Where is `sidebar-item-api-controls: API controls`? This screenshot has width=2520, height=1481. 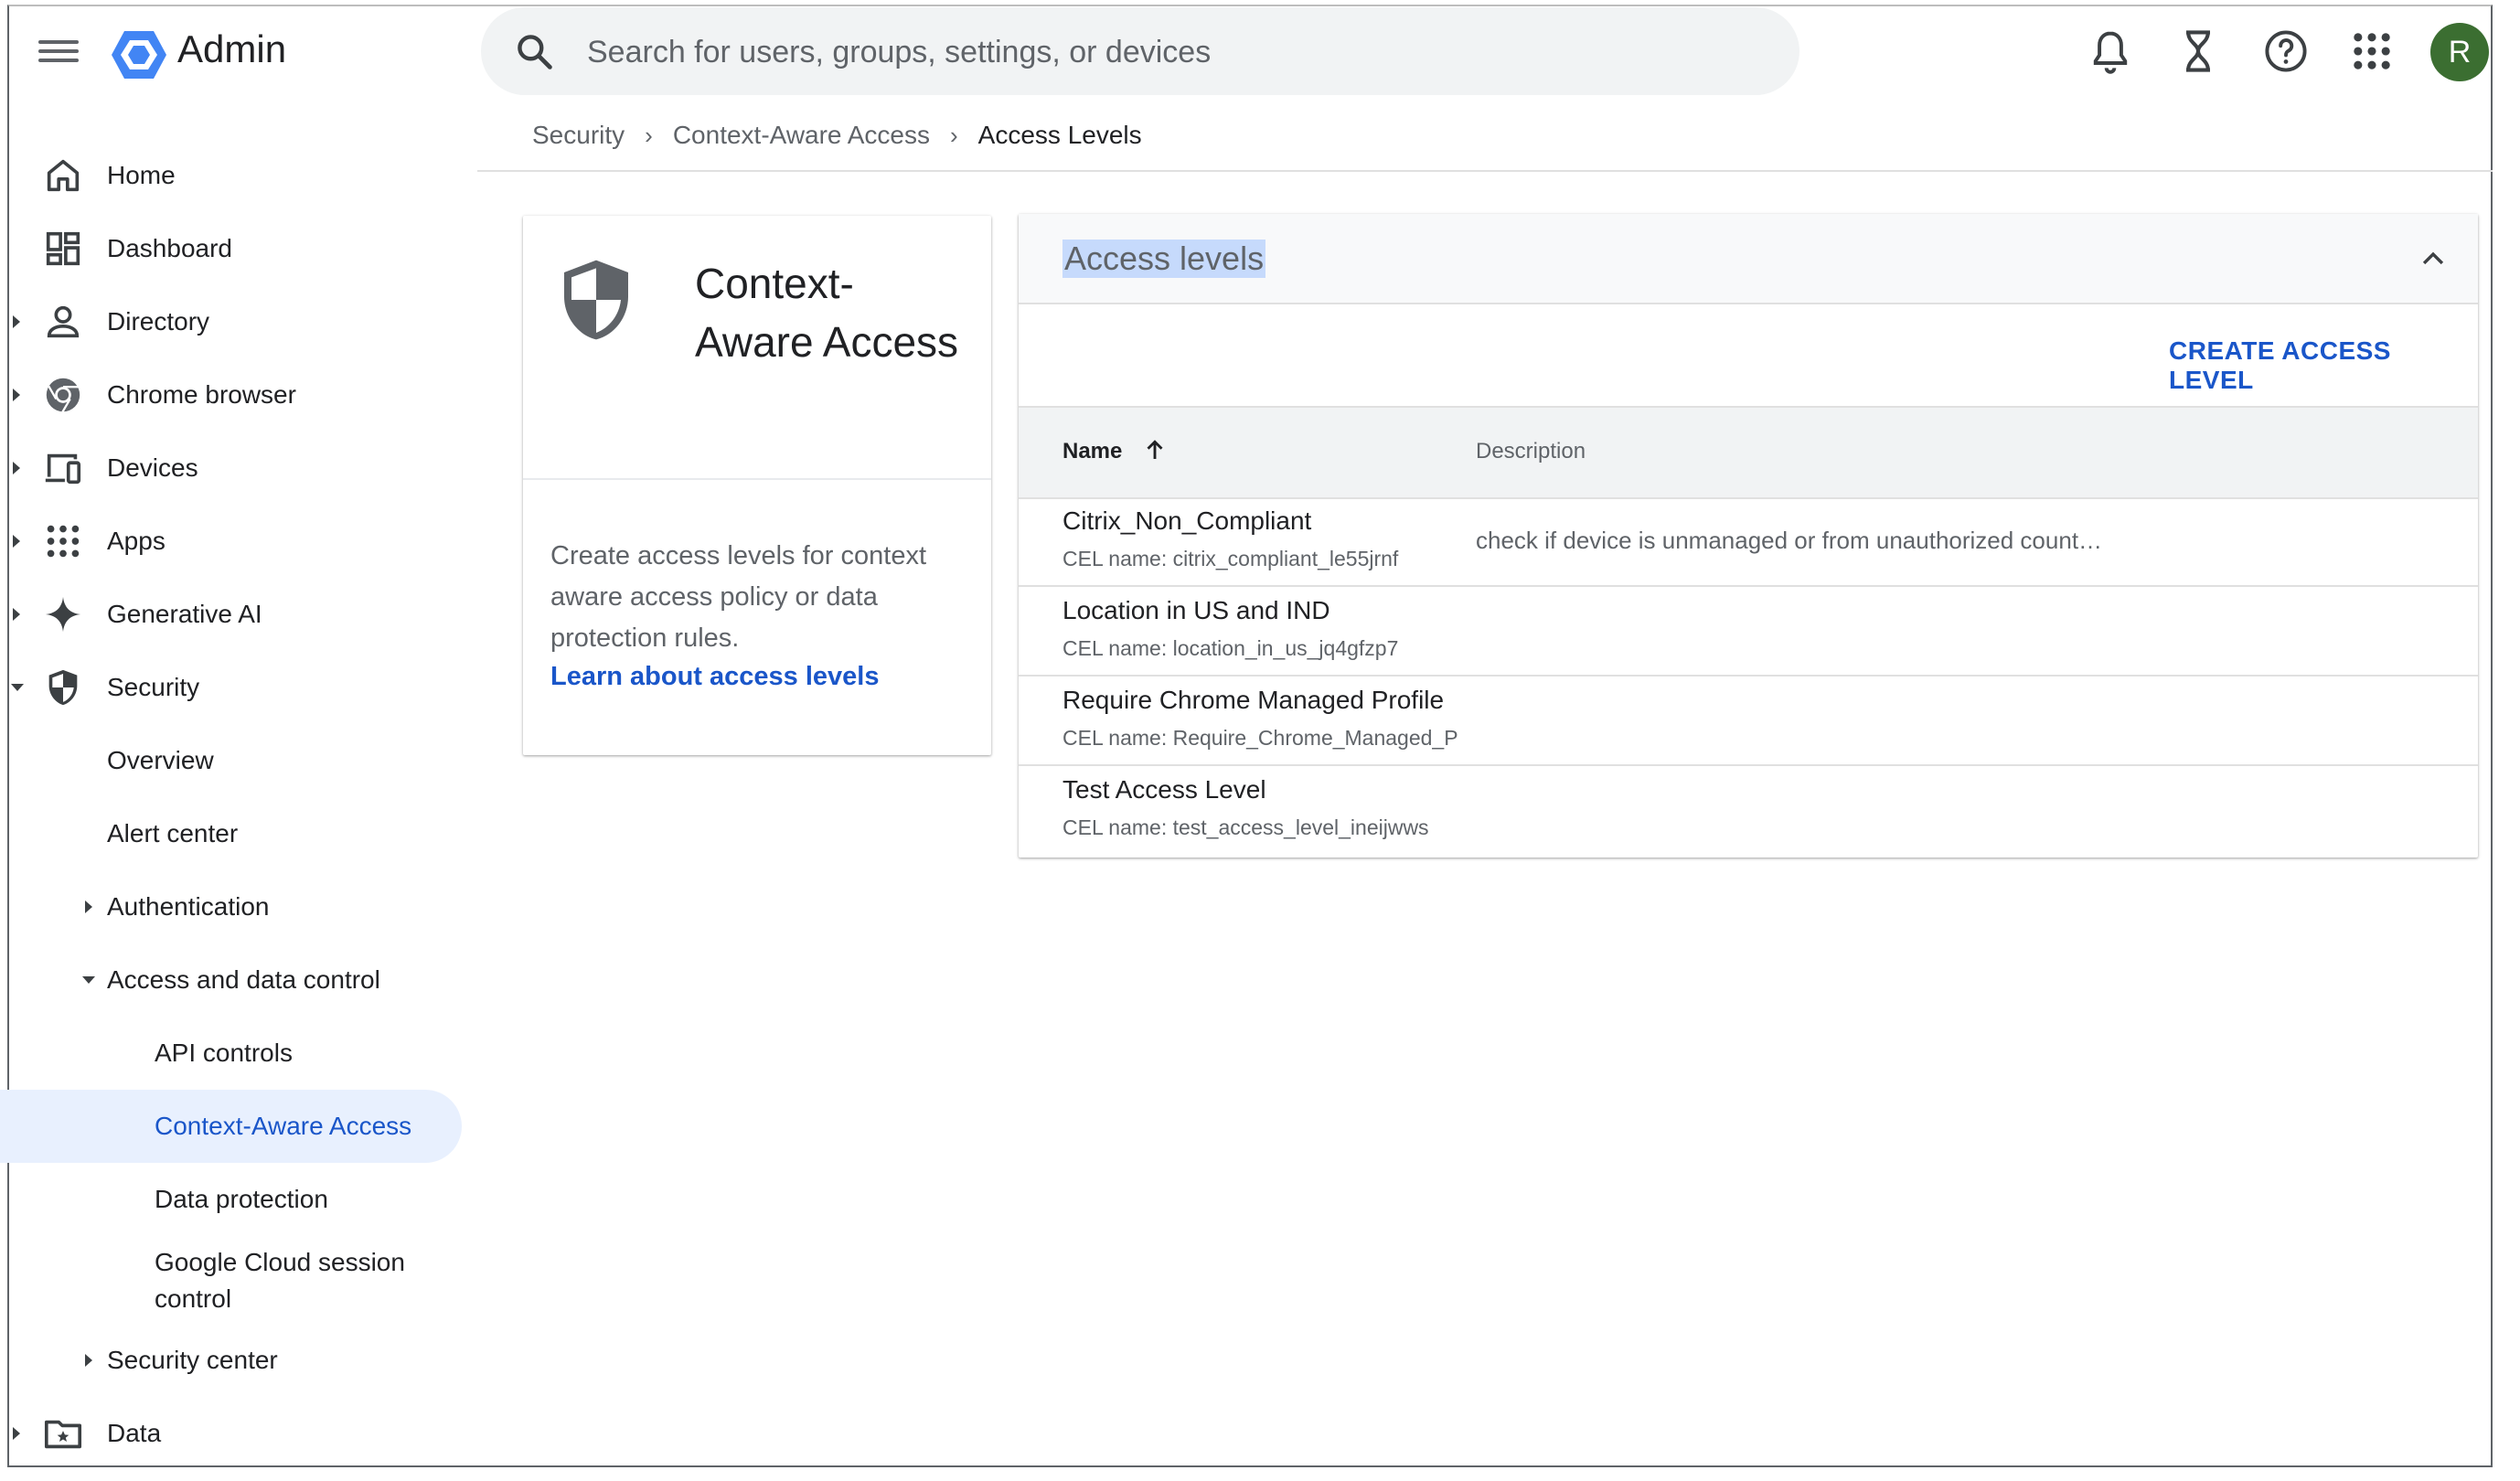 sidebar-item-api-controls: API controls is located at coordinates (233, 1053).